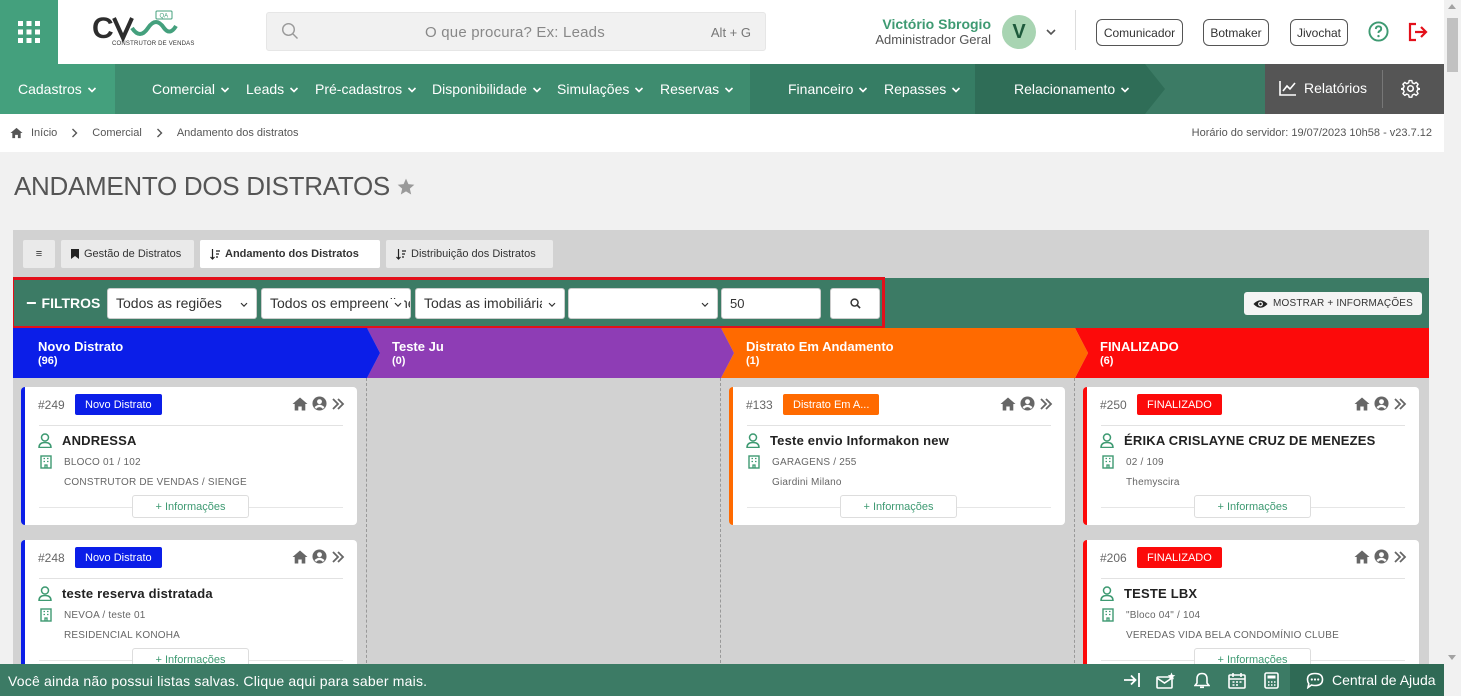 The height and width of the screenshot is (696, 1461). Describe the element at coordinates (1107, 361) in the screenshot. I see `column-count: (6)` at that location.